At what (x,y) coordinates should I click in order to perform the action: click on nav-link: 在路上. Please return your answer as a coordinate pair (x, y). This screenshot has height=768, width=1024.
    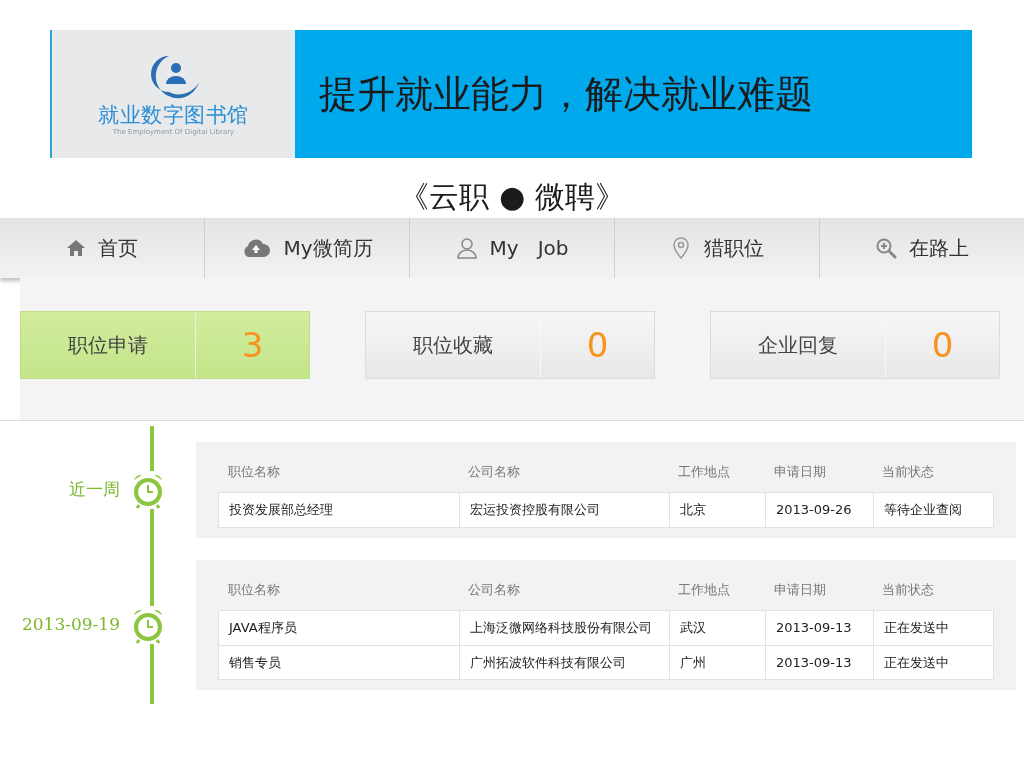
    Looking at the image, I should click on (922, 248).